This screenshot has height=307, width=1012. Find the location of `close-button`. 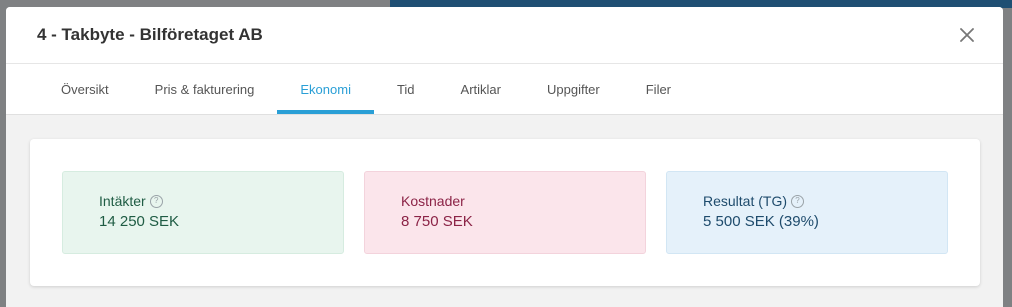

close-button is located at coordinates (967, 35).